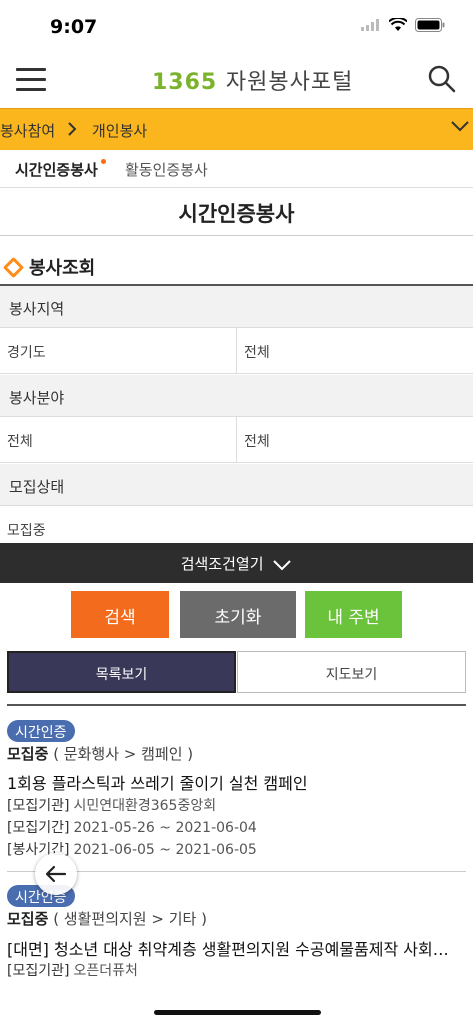  Describe the element at coordinates (236, 26) in the screenshot. I see `status-bar: 9:07` at that location.